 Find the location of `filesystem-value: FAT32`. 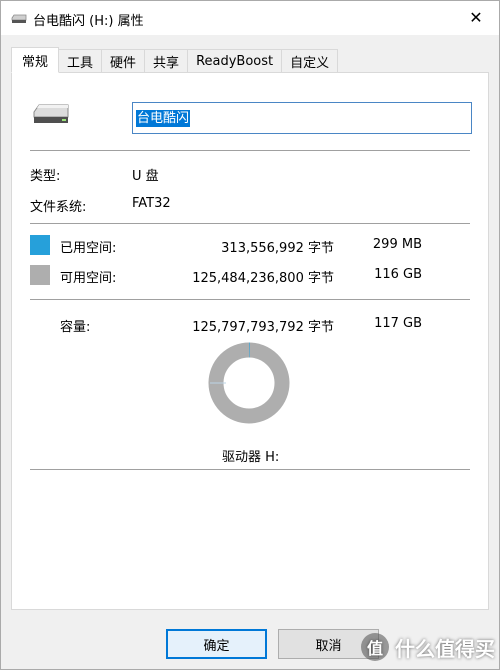

filesystem-value: FAT32 is located at coordinates (151, 203).